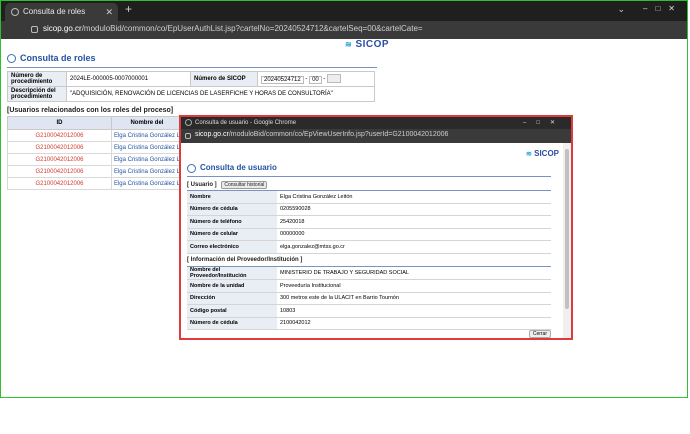 The image size is (690, 434). What do you see at coordinates (232, 247) in the screenshot?
I see `row-label: Correo electrónico` at bounding box center [232, 247].